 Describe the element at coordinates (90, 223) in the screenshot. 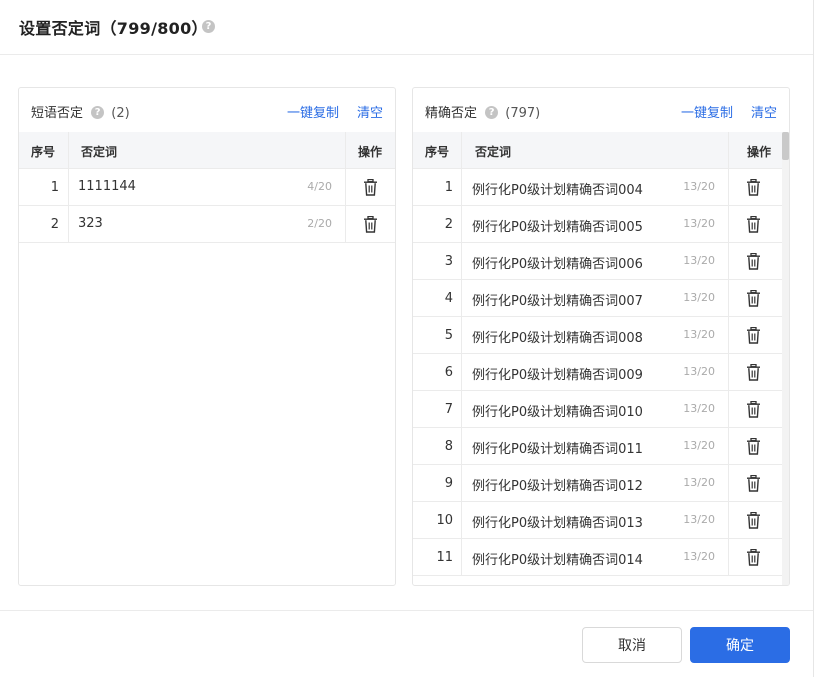

I see `negative-word: 323` at that location.